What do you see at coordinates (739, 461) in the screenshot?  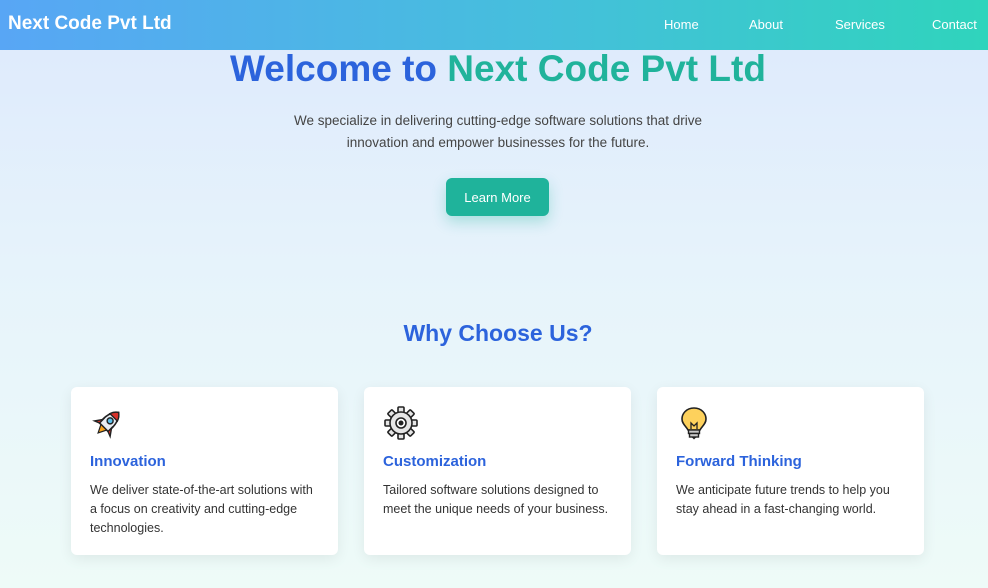 I see `feature-title: Forward Thinking` at bounding box center [739, 461].